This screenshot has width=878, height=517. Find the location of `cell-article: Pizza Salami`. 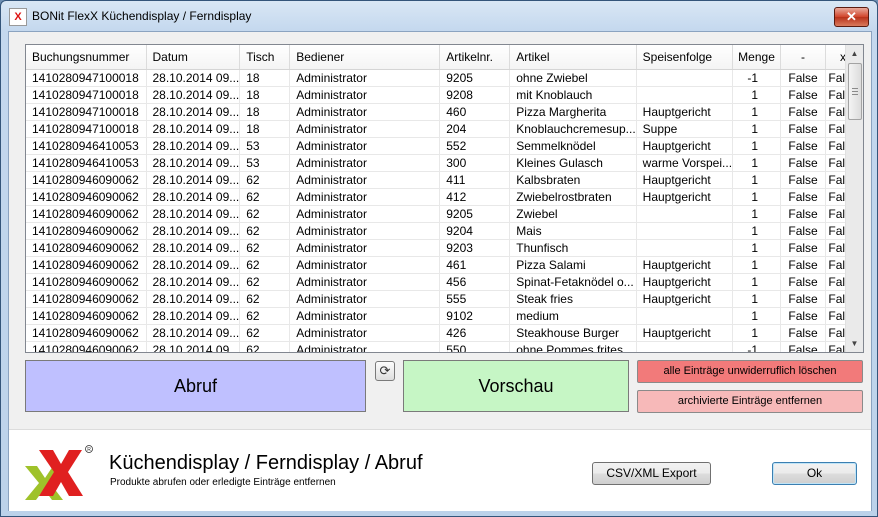

cell-article: Pizza Salami is located at coordinates (573, 265).